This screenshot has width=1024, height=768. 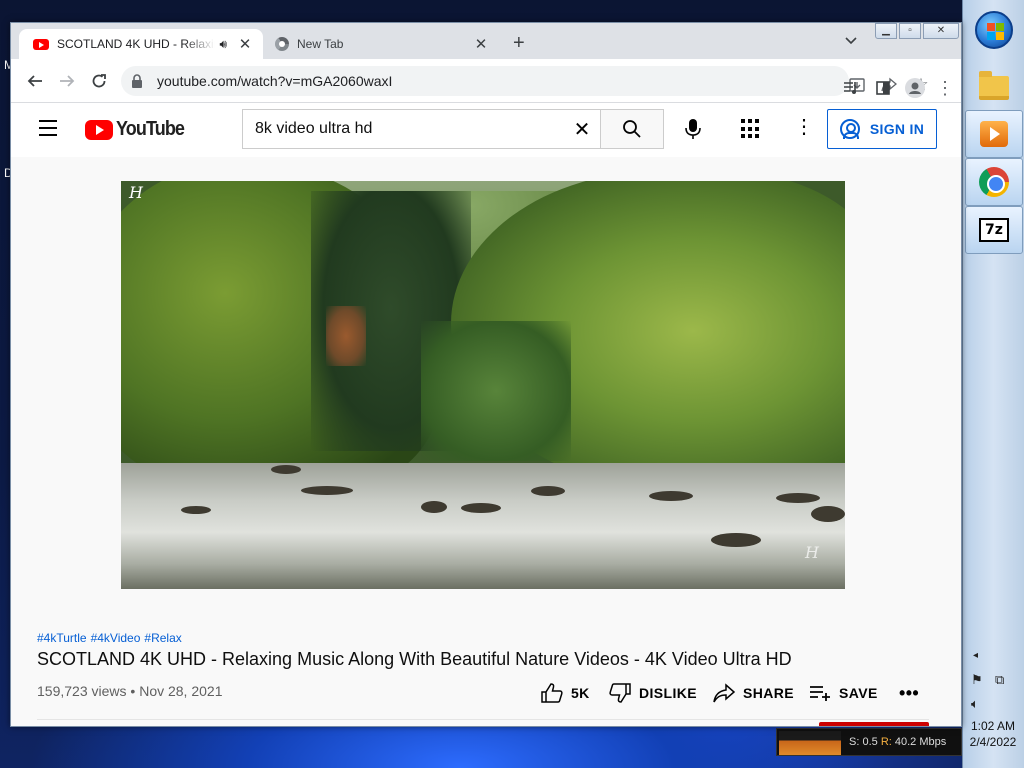 I want to click on windows-logo-icon, so click(x=994, y=30).